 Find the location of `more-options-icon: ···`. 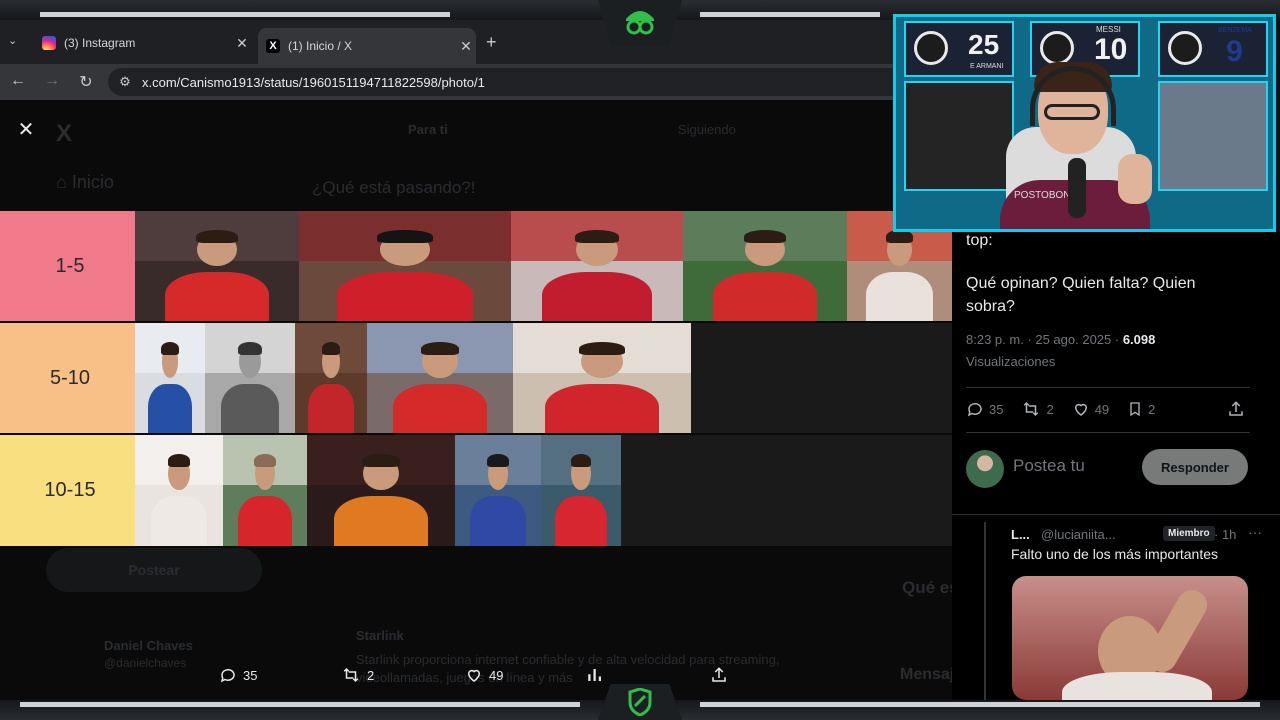

more-options-icon: ··· is located at coordinates (1255, 532).